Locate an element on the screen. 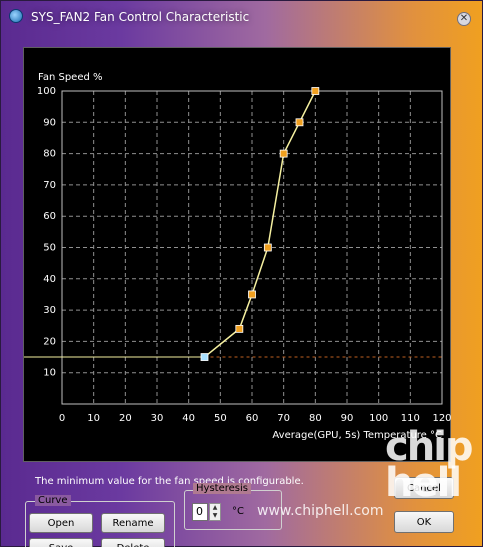  y-tick-label: 20 is located at coordinates (49, 341).